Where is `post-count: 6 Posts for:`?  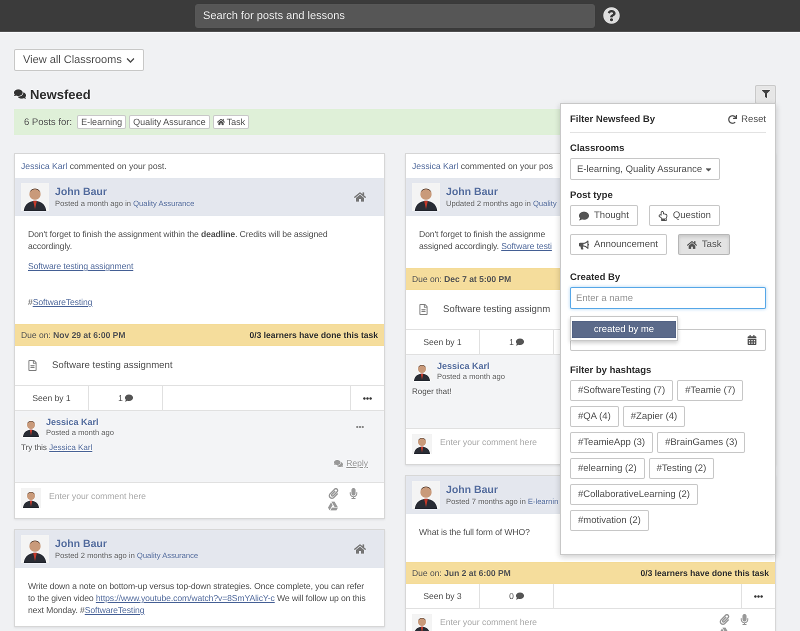 post-count: 6 Posts for: is located at coordinates (48, 122).